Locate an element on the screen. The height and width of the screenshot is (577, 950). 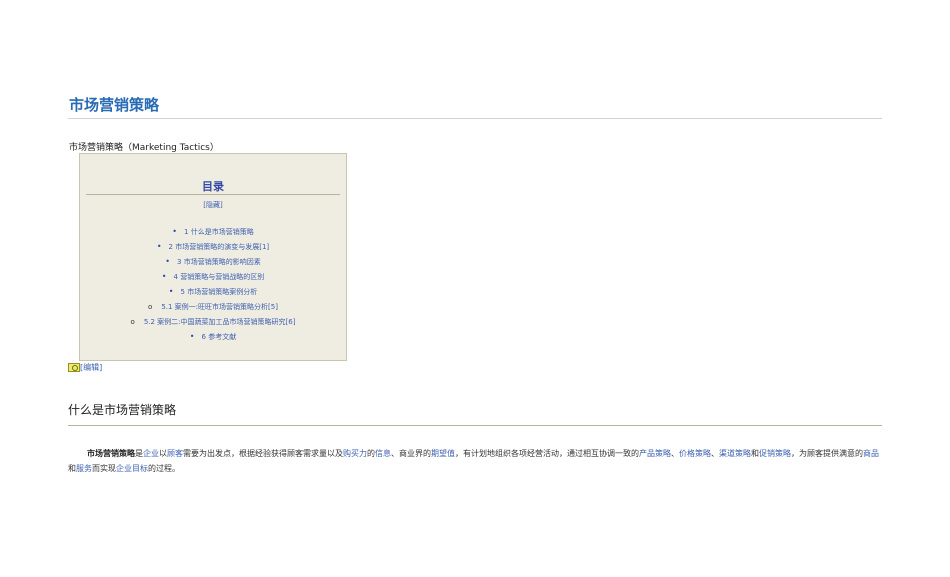
text-run: 以 is located at coordinates (163, 453).